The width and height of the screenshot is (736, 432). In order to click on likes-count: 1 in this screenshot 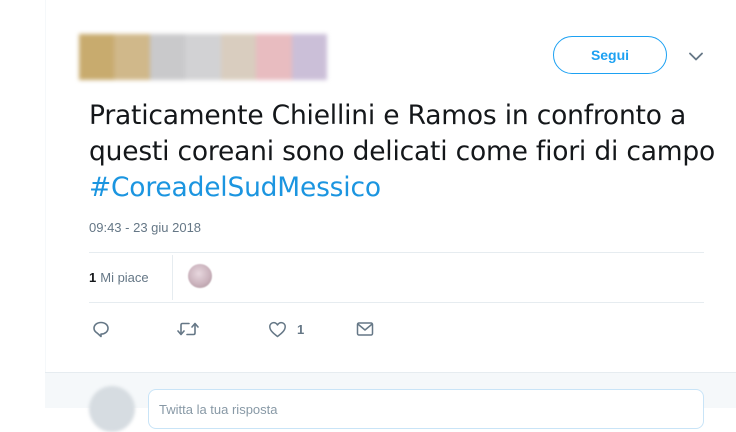, I will do `click(93, 277)`.